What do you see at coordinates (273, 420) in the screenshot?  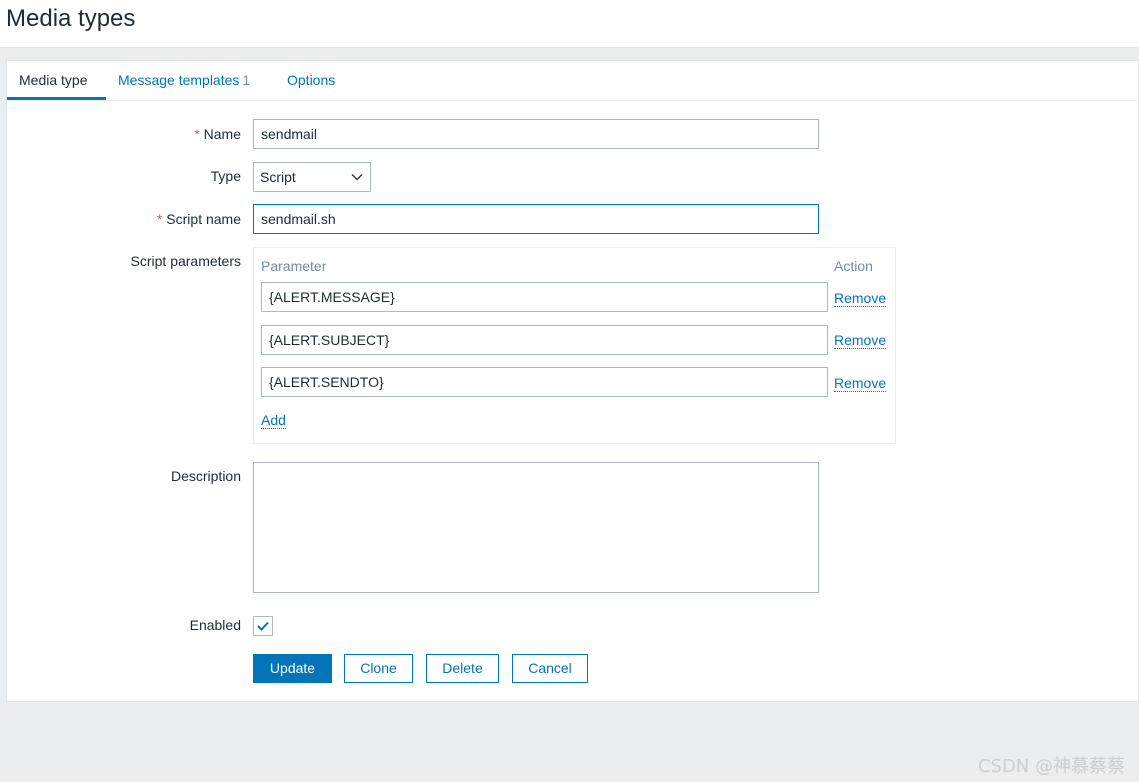 I see `add-parameter-link: Add` at bounding box center [273, 420].